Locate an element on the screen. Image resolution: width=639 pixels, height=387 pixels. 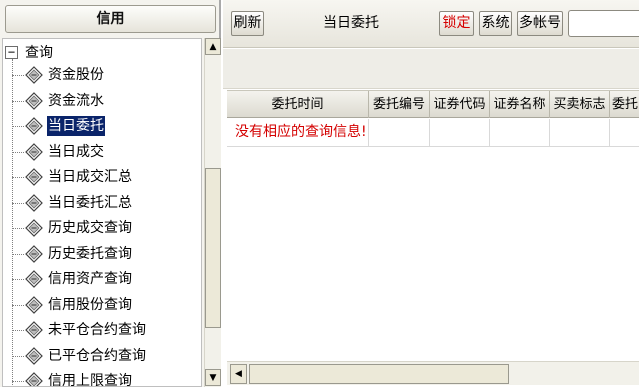
tree-item-label: 未平仓合约查询 is located at coordinates (97, 330).